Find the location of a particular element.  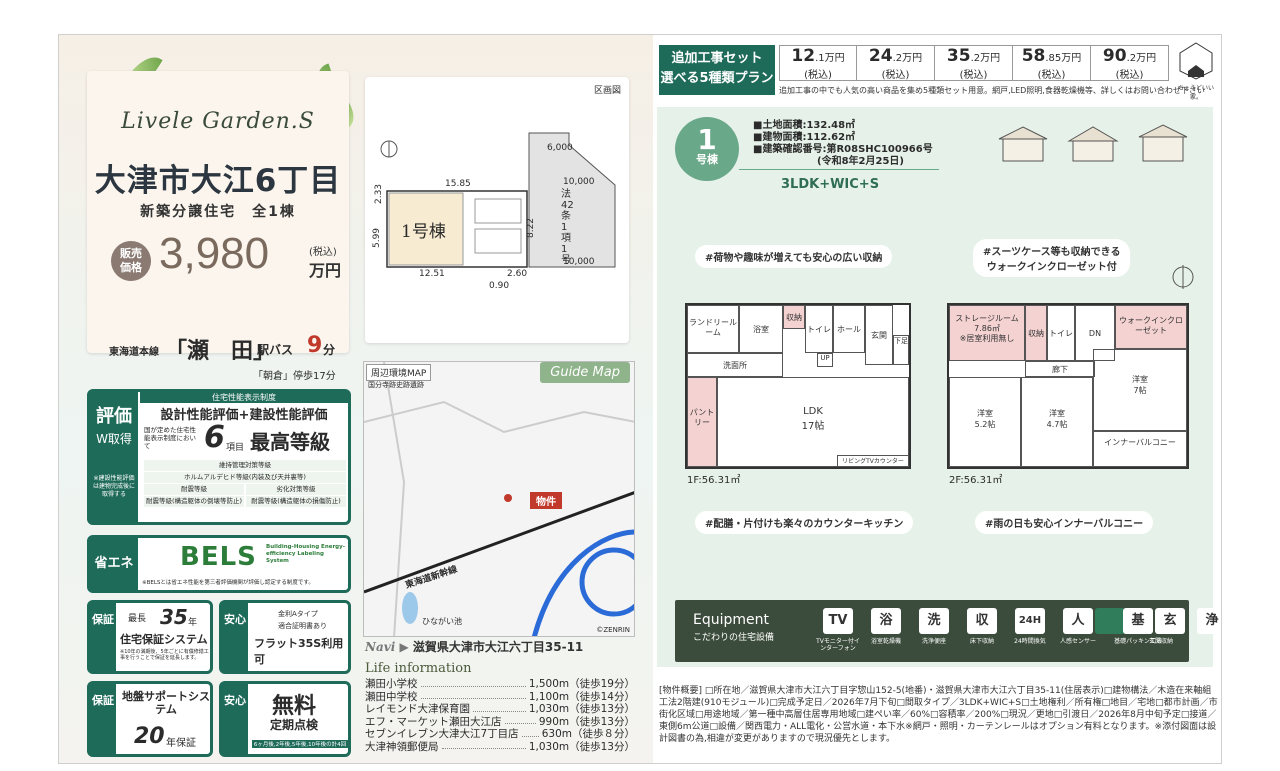

divider is located at coordinates (839, 169).